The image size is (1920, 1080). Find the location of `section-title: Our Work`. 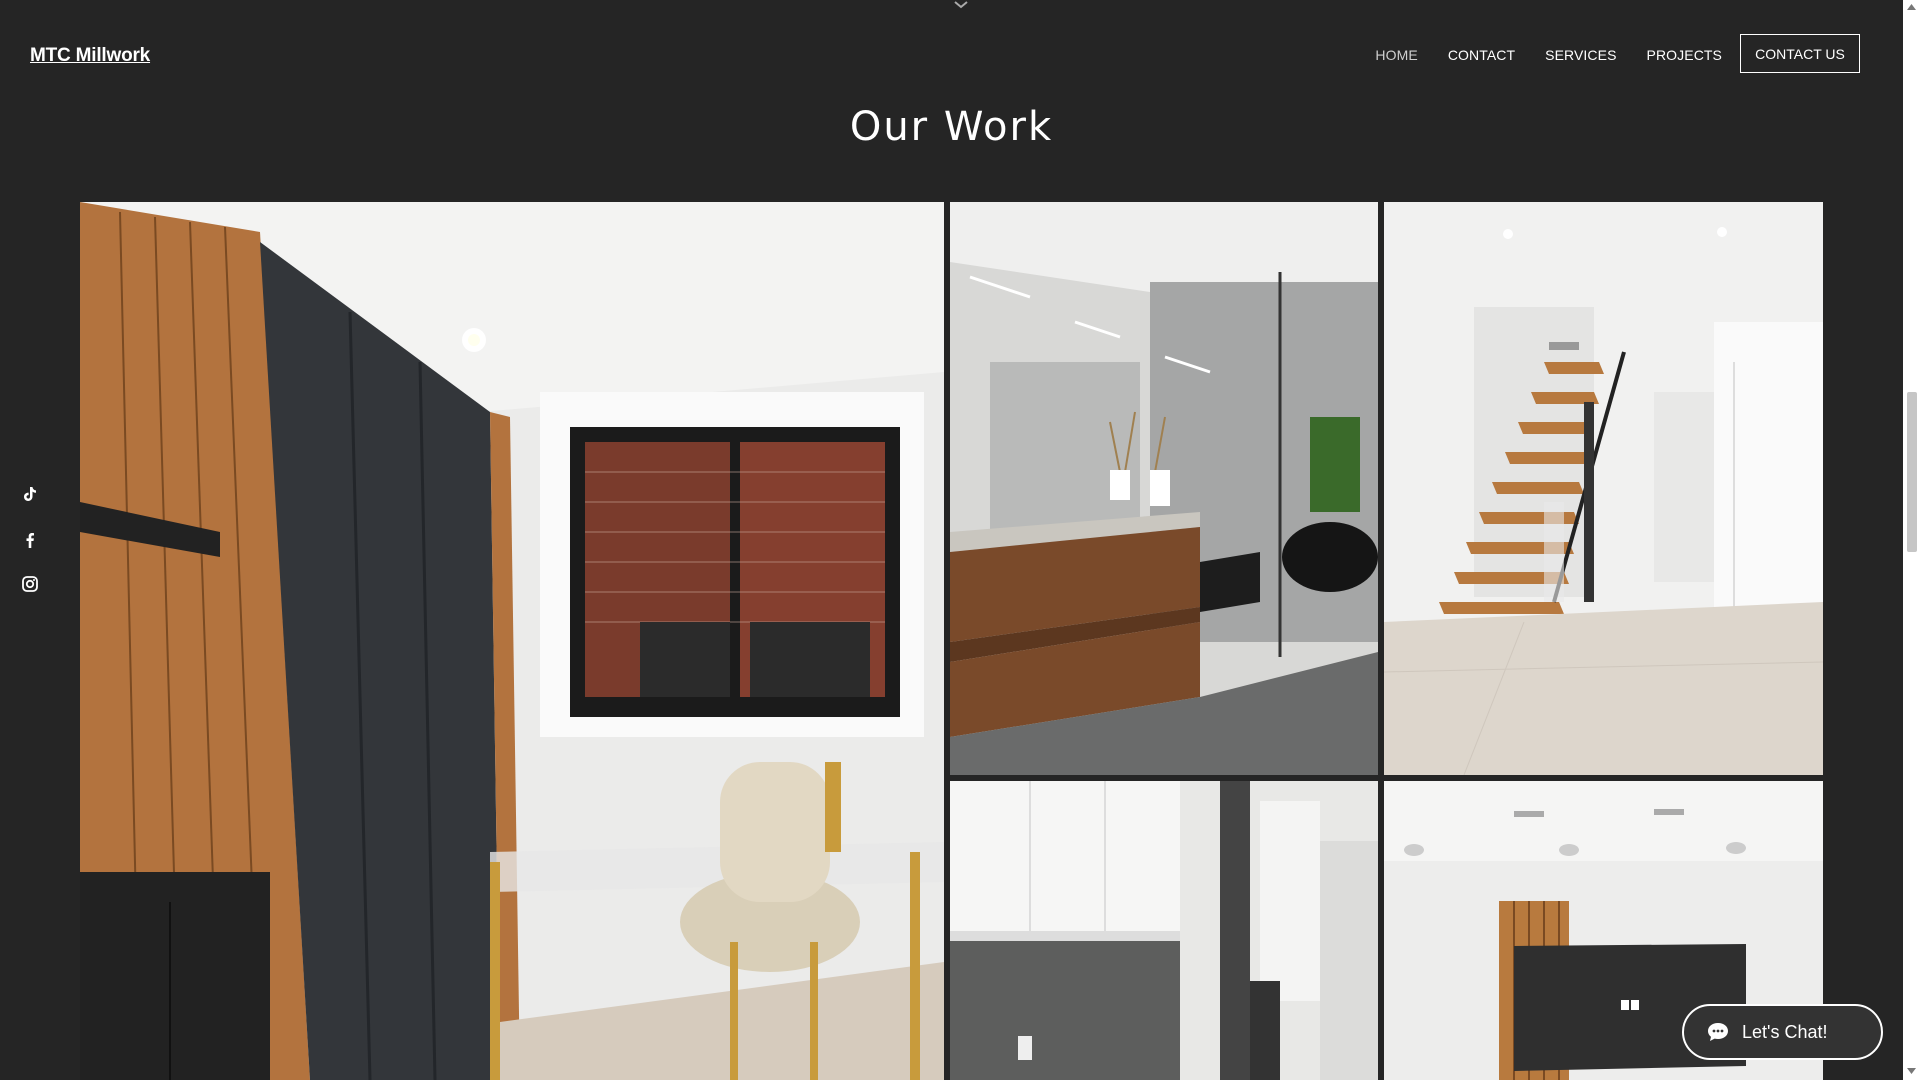

section-title: Our Work is located at coordinates (951, 127).